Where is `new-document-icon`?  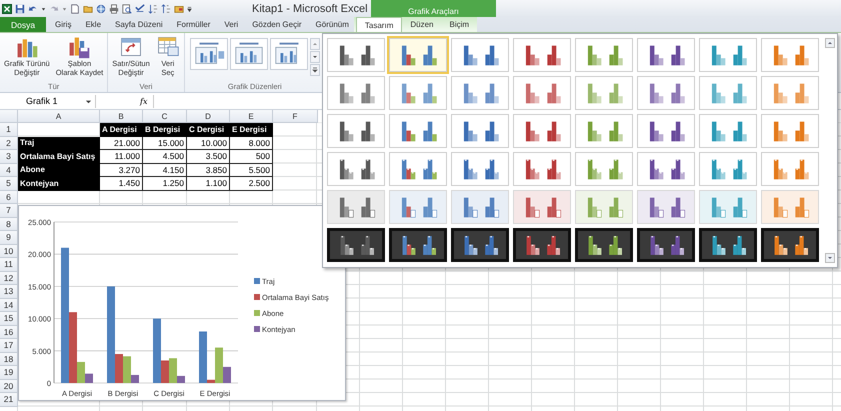
new-document-icon is located at coordinates (75, 9).